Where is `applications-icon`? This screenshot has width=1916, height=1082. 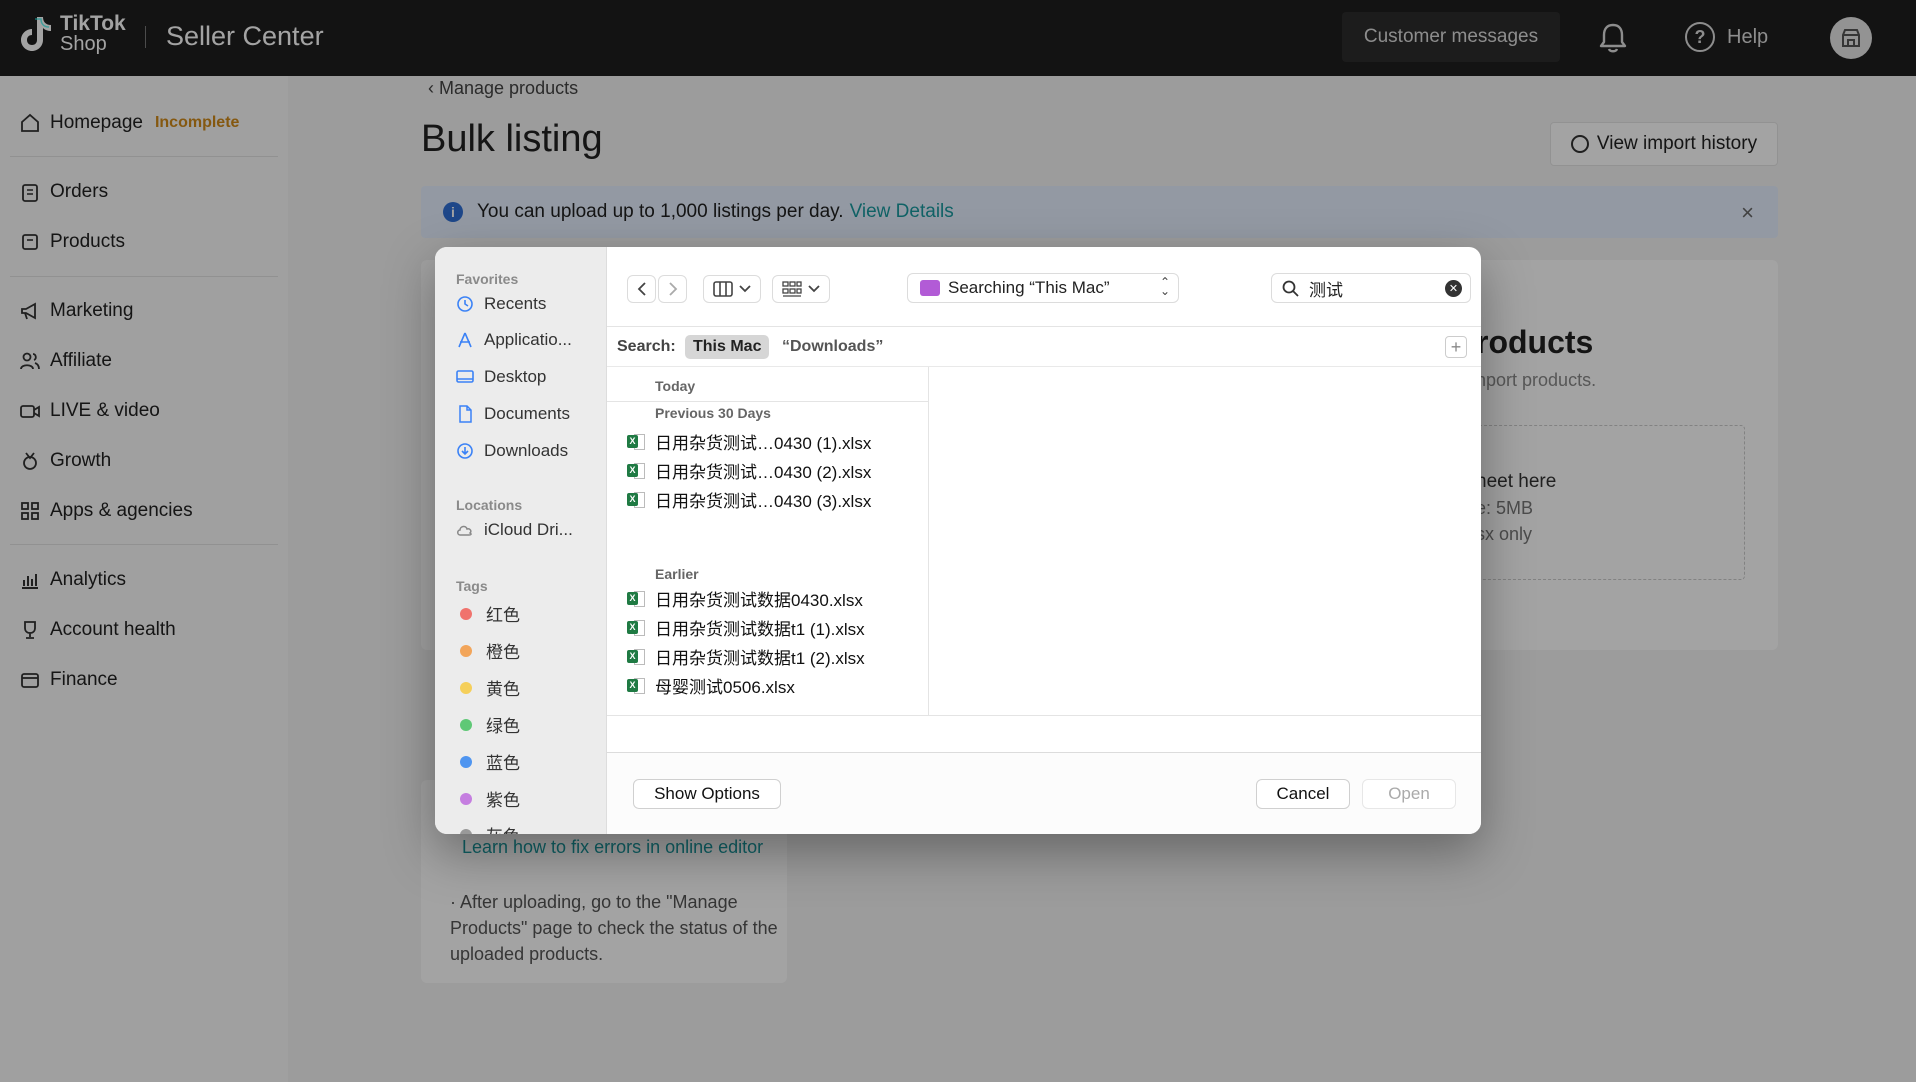 applications-icon is located at coordinates (465, 340).